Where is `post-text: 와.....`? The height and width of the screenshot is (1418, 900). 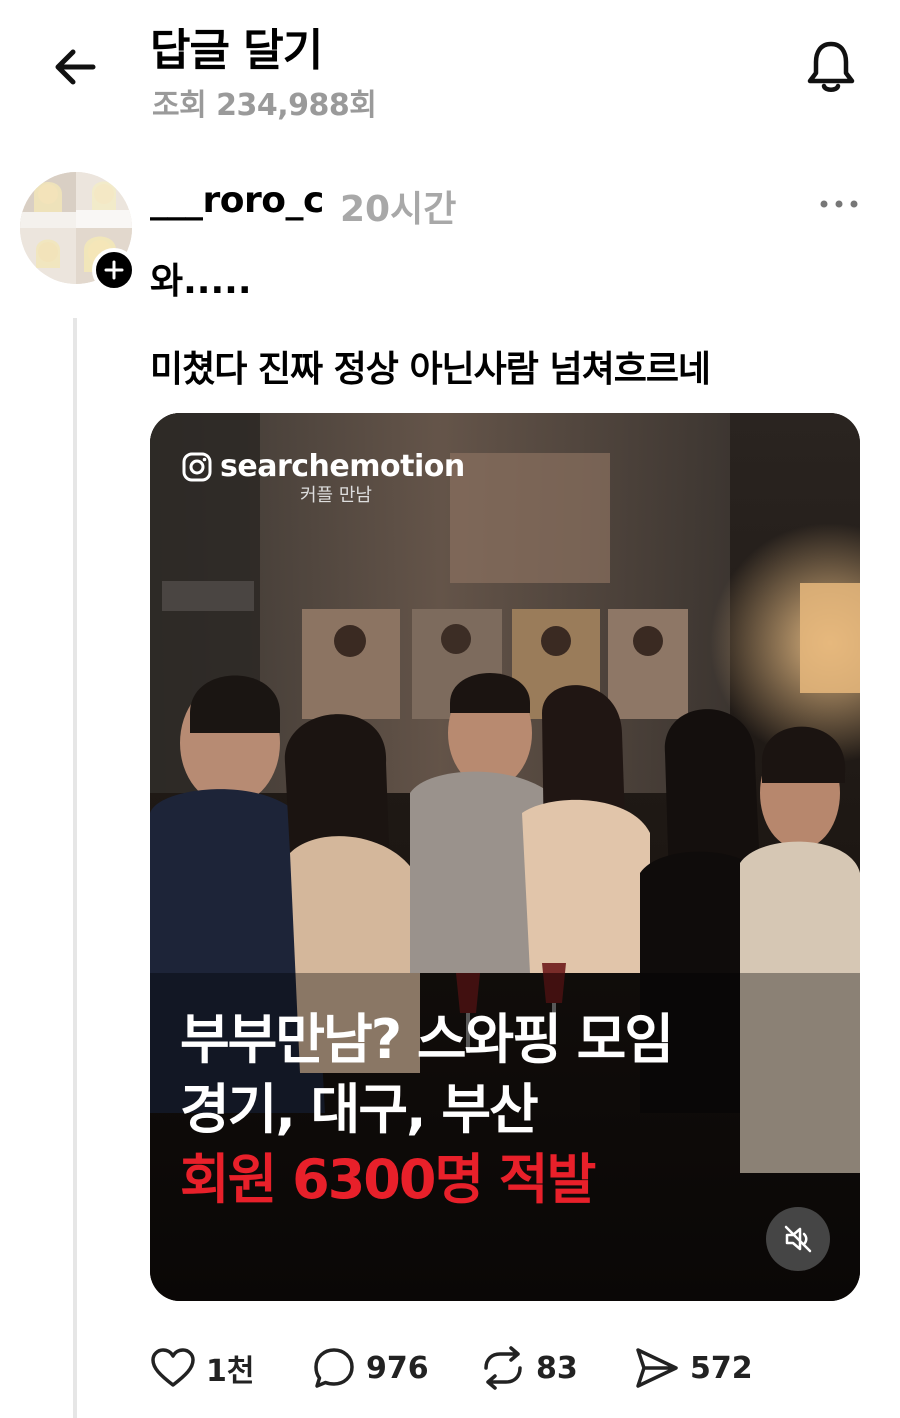
post-text: 와..... is located at coordinates (201, 281).